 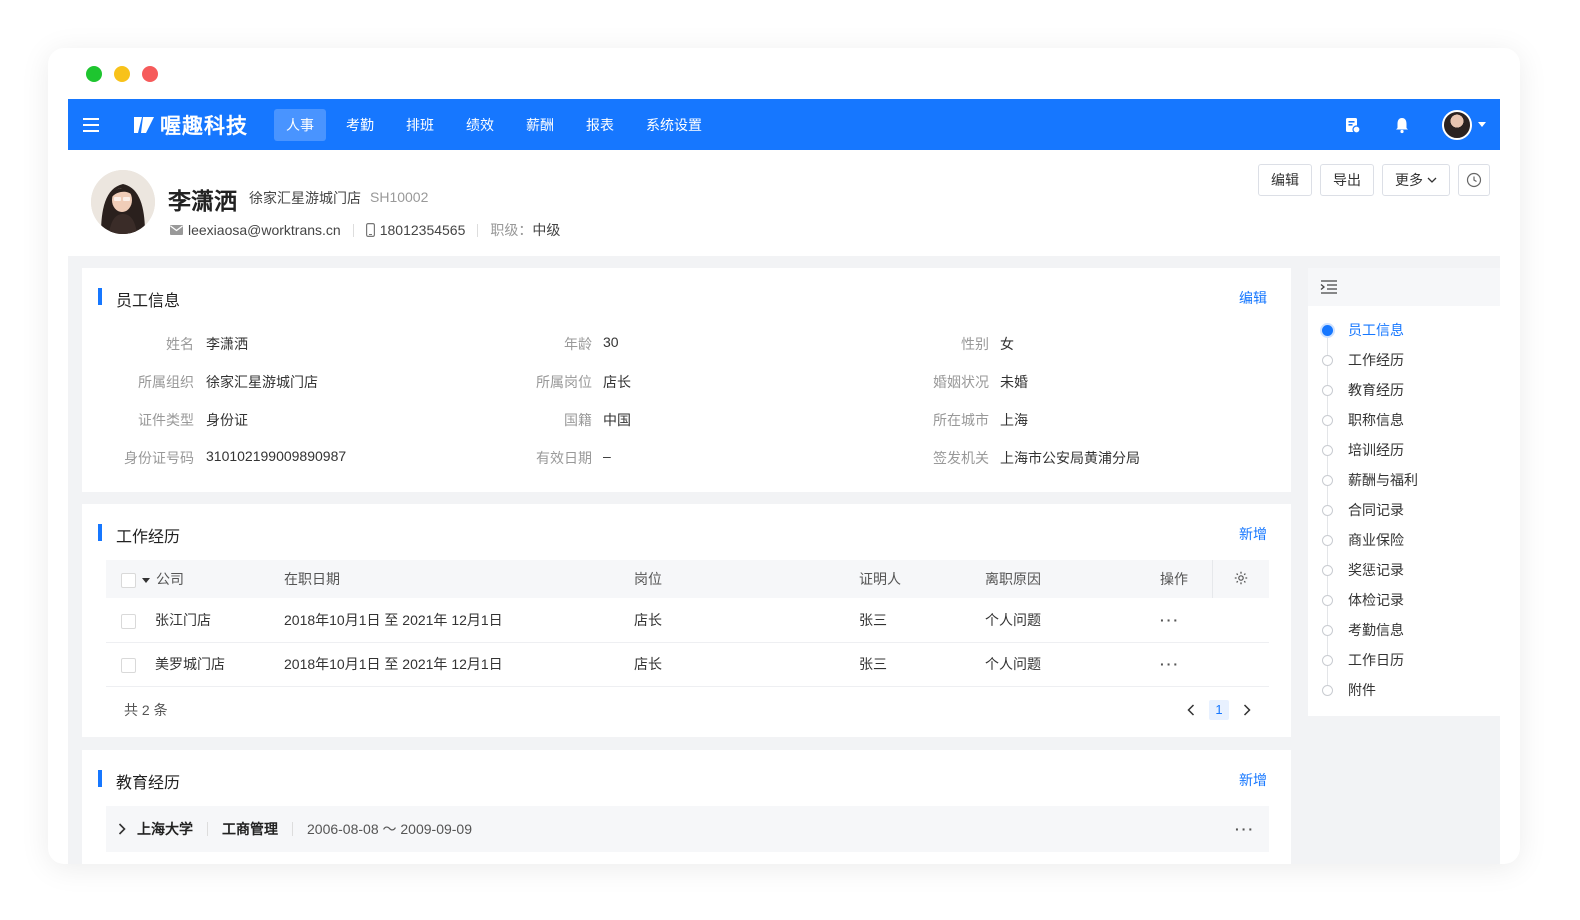 What do you see at coordinates (227, 344) in the screenshot?
I see `field-value: 李潇洒` at bounding box center [227, 344].